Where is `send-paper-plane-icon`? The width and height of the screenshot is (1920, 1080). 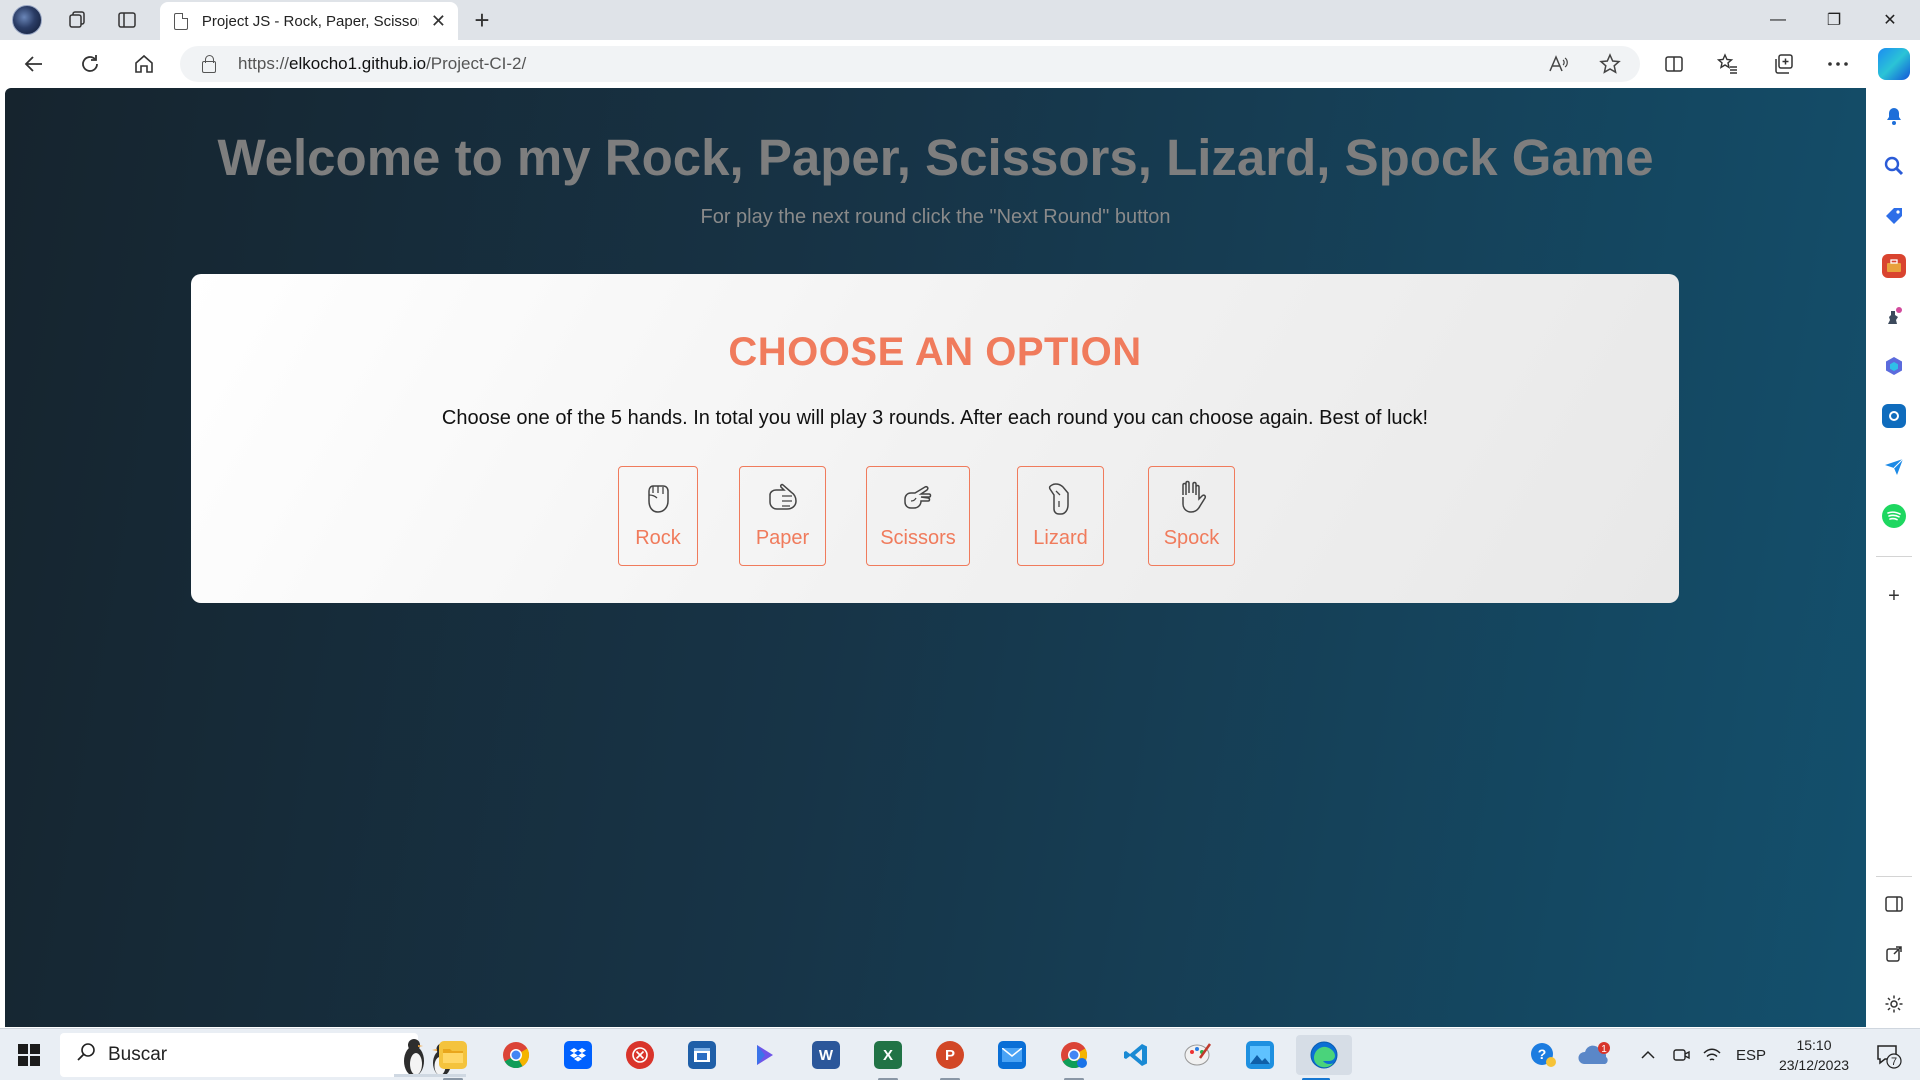
send-paper-plane-icon is located at coordinates (1894, 466).